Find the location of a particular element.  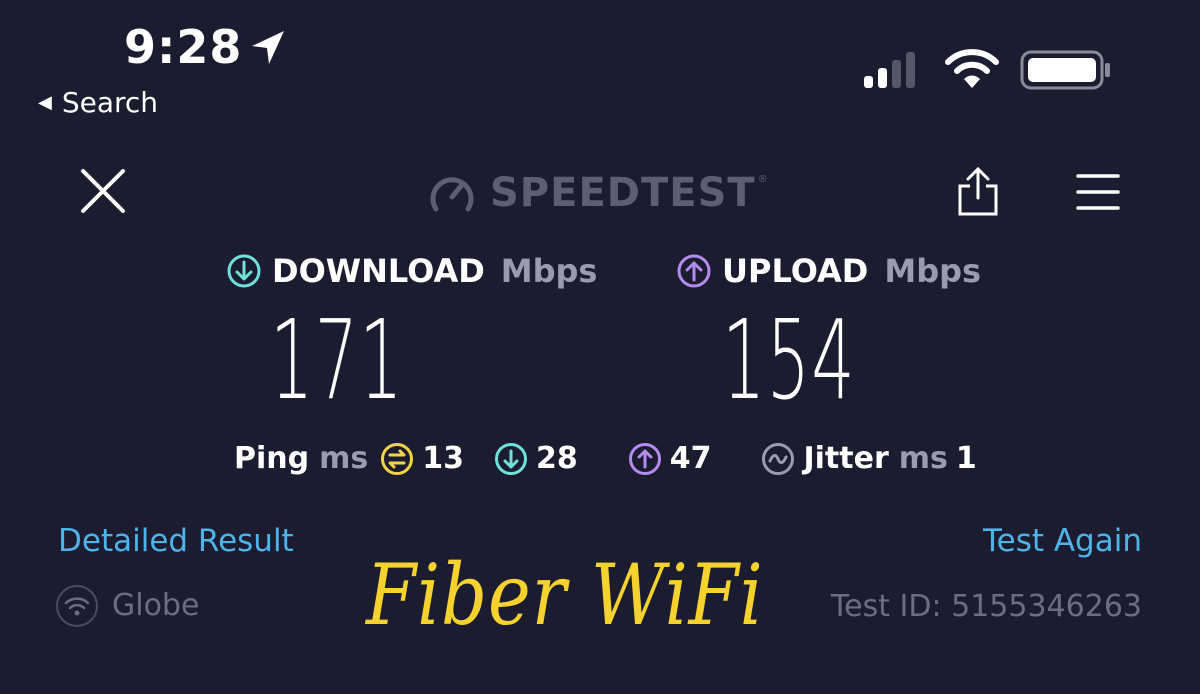

ping-download-value: 28 is located at coordinates (556, 458).